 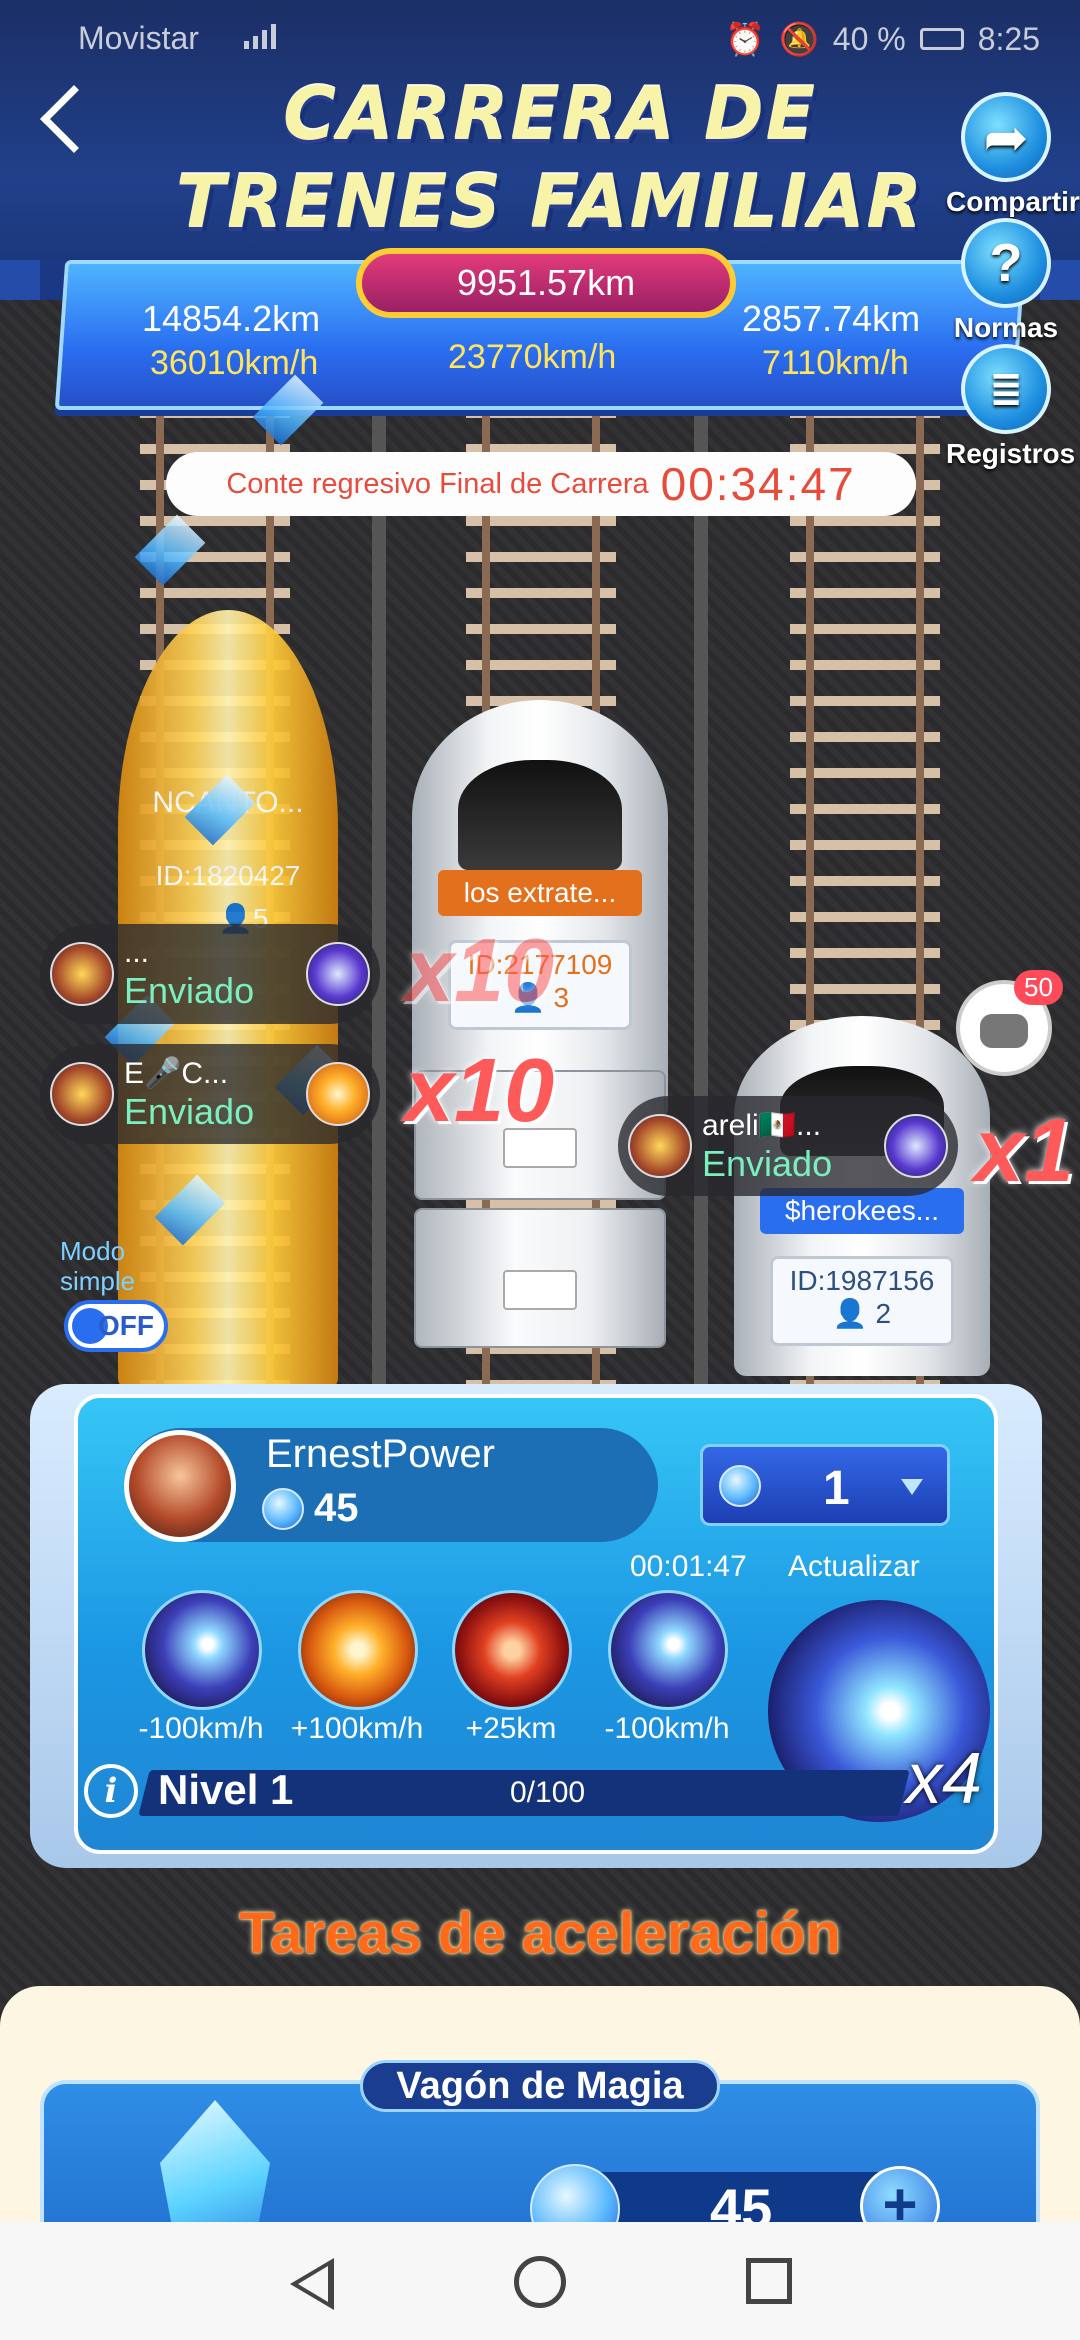 What do you see at coordinates (336, 1508) in the screenshot?
I see `gem-count: 45` at bounding box center [336, 1508].